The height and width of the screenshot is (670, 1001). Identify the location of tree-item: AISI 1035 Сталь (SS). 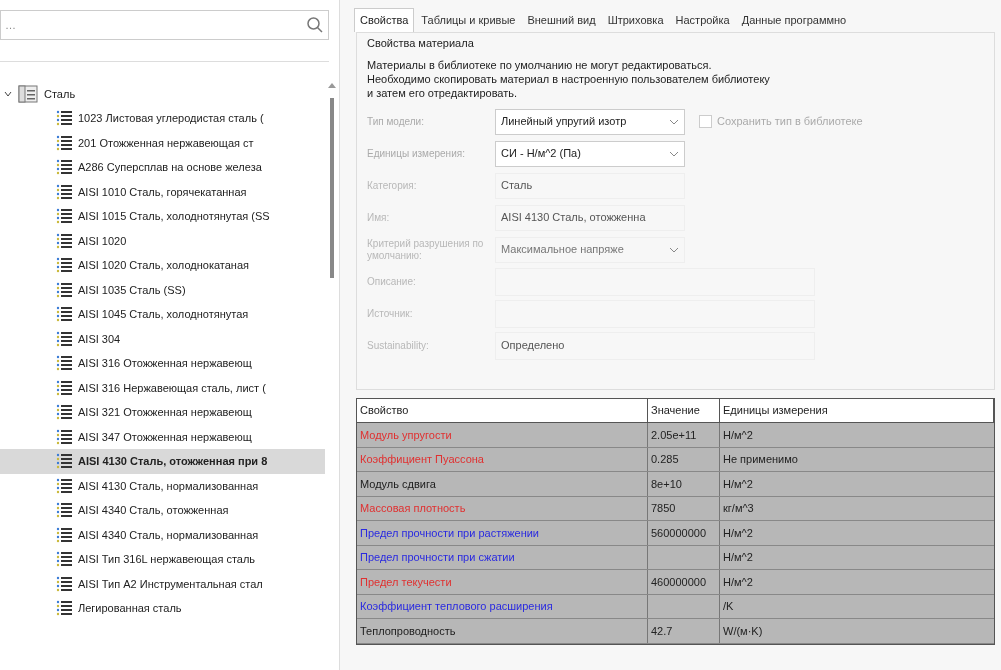
(162, 289).